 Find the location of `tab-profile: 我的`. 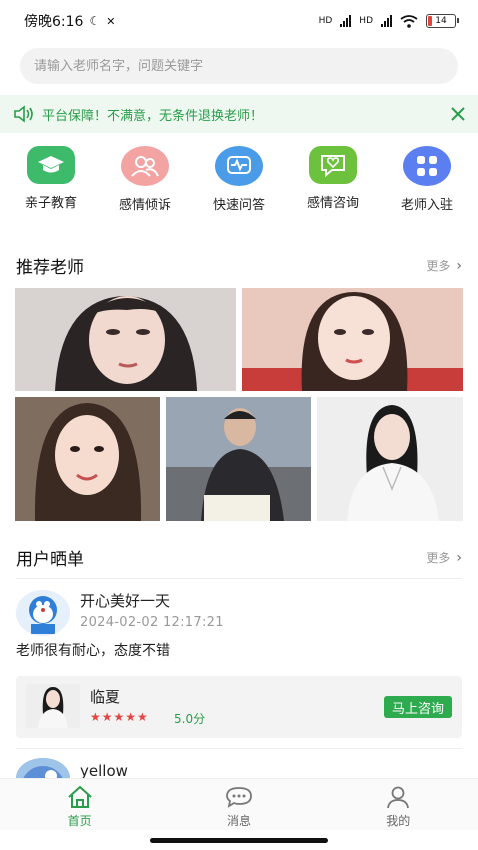

tab-profile: 我的 is located at coordinates (398, 804).